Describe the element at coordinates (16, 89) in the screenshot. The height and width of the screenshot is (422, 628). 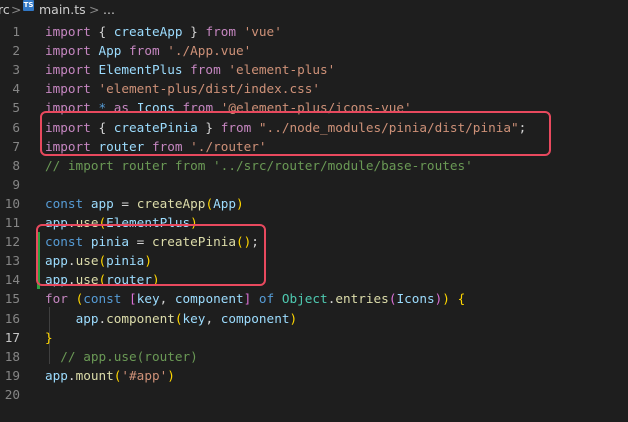
I see `line-number: 4` at that location.